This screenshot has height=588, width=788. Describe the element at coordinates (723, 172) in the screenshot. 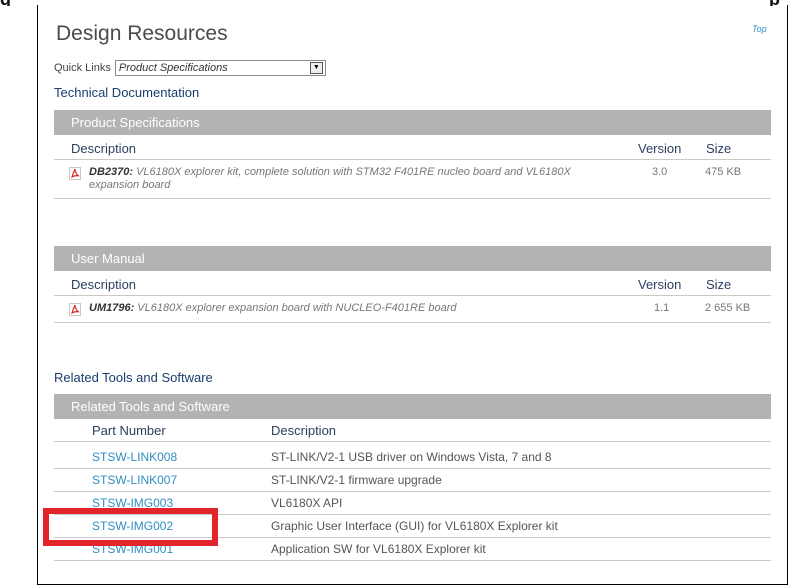

I see `document-size: 475 KB` at that location.